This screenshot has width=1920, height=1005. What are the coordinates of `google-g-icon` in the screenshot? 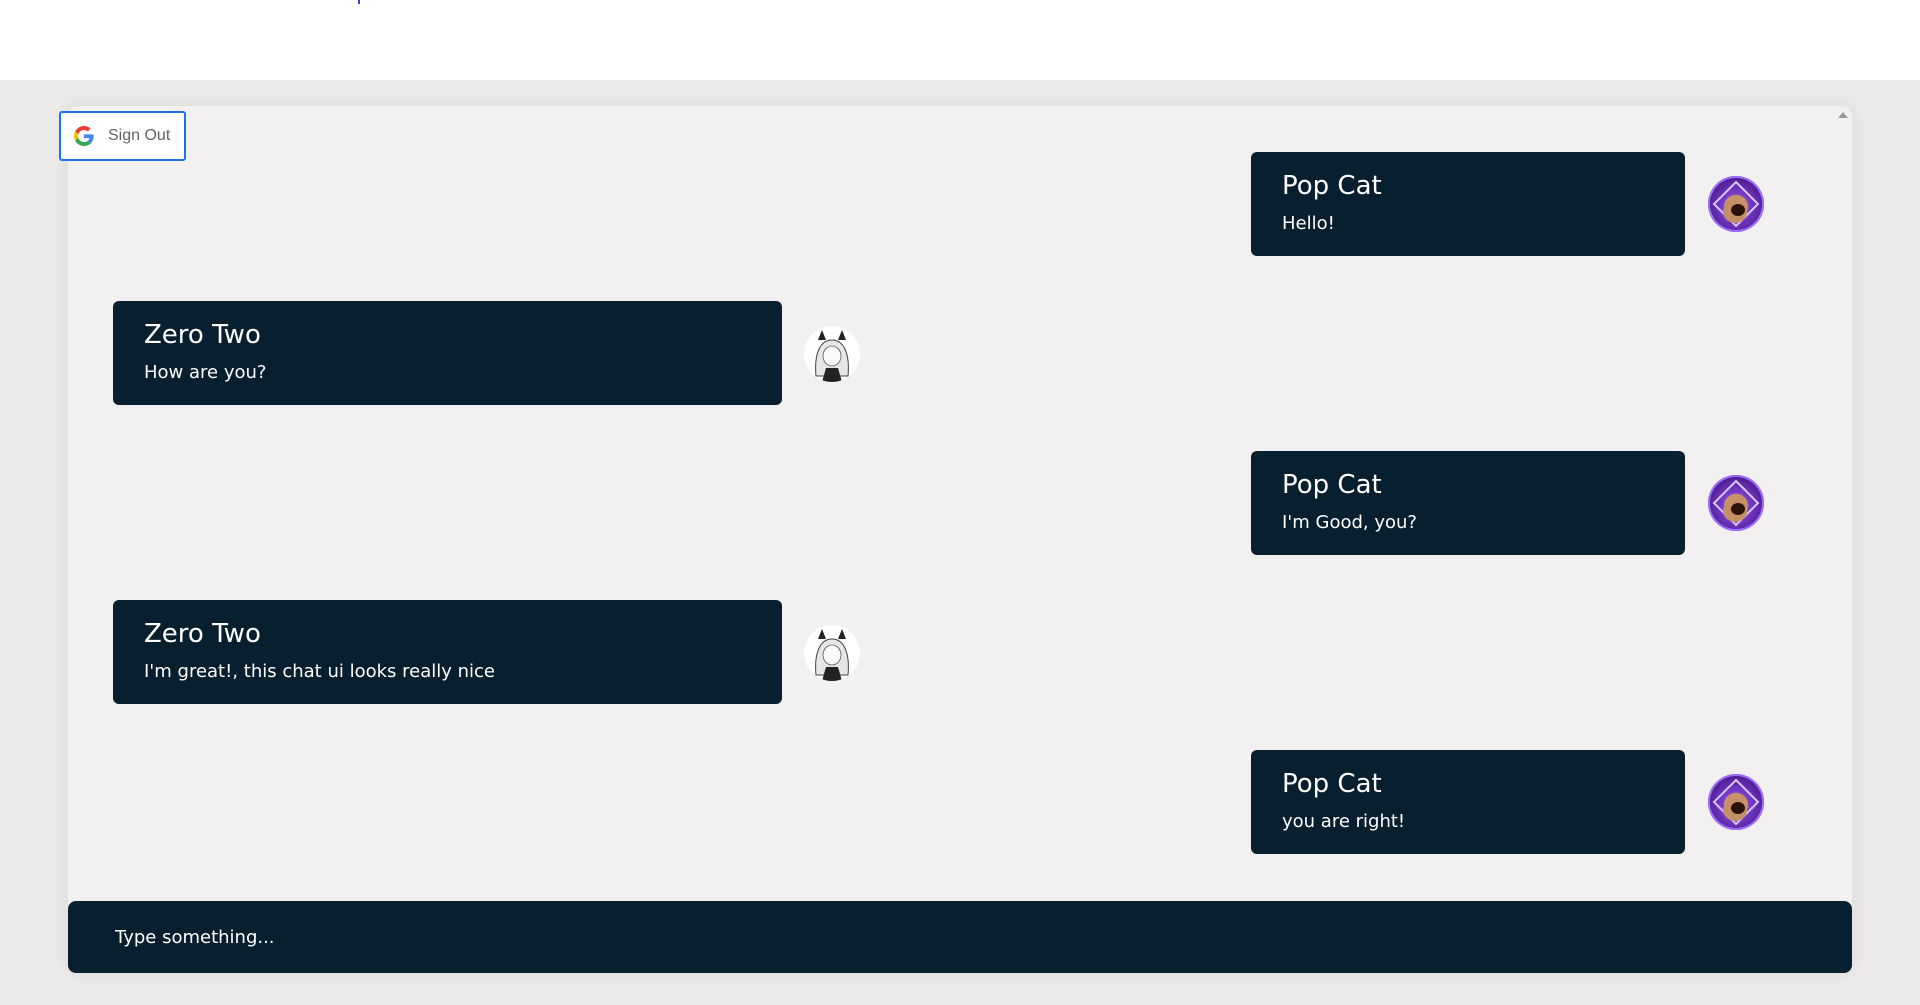 It's located at (84, 136).